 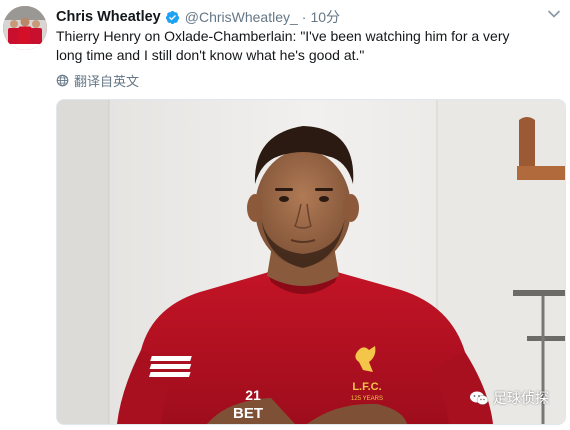 I want to click on chevron-down-icon, so click(x=554, y=14).